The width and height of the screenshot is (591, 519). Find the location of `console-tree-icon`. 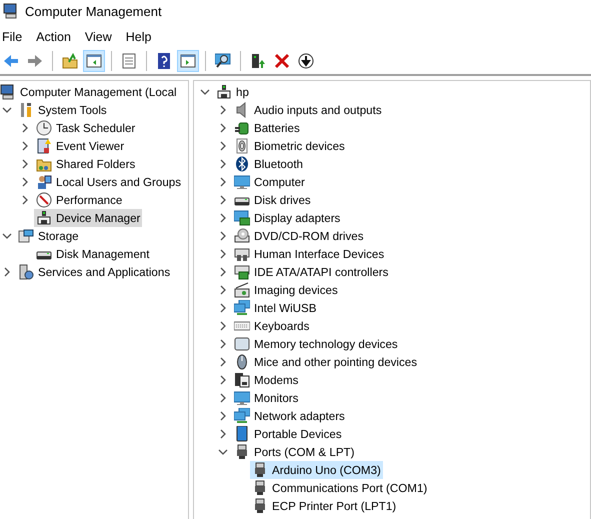

console-tree-icon is located at coordinates (94, 61).